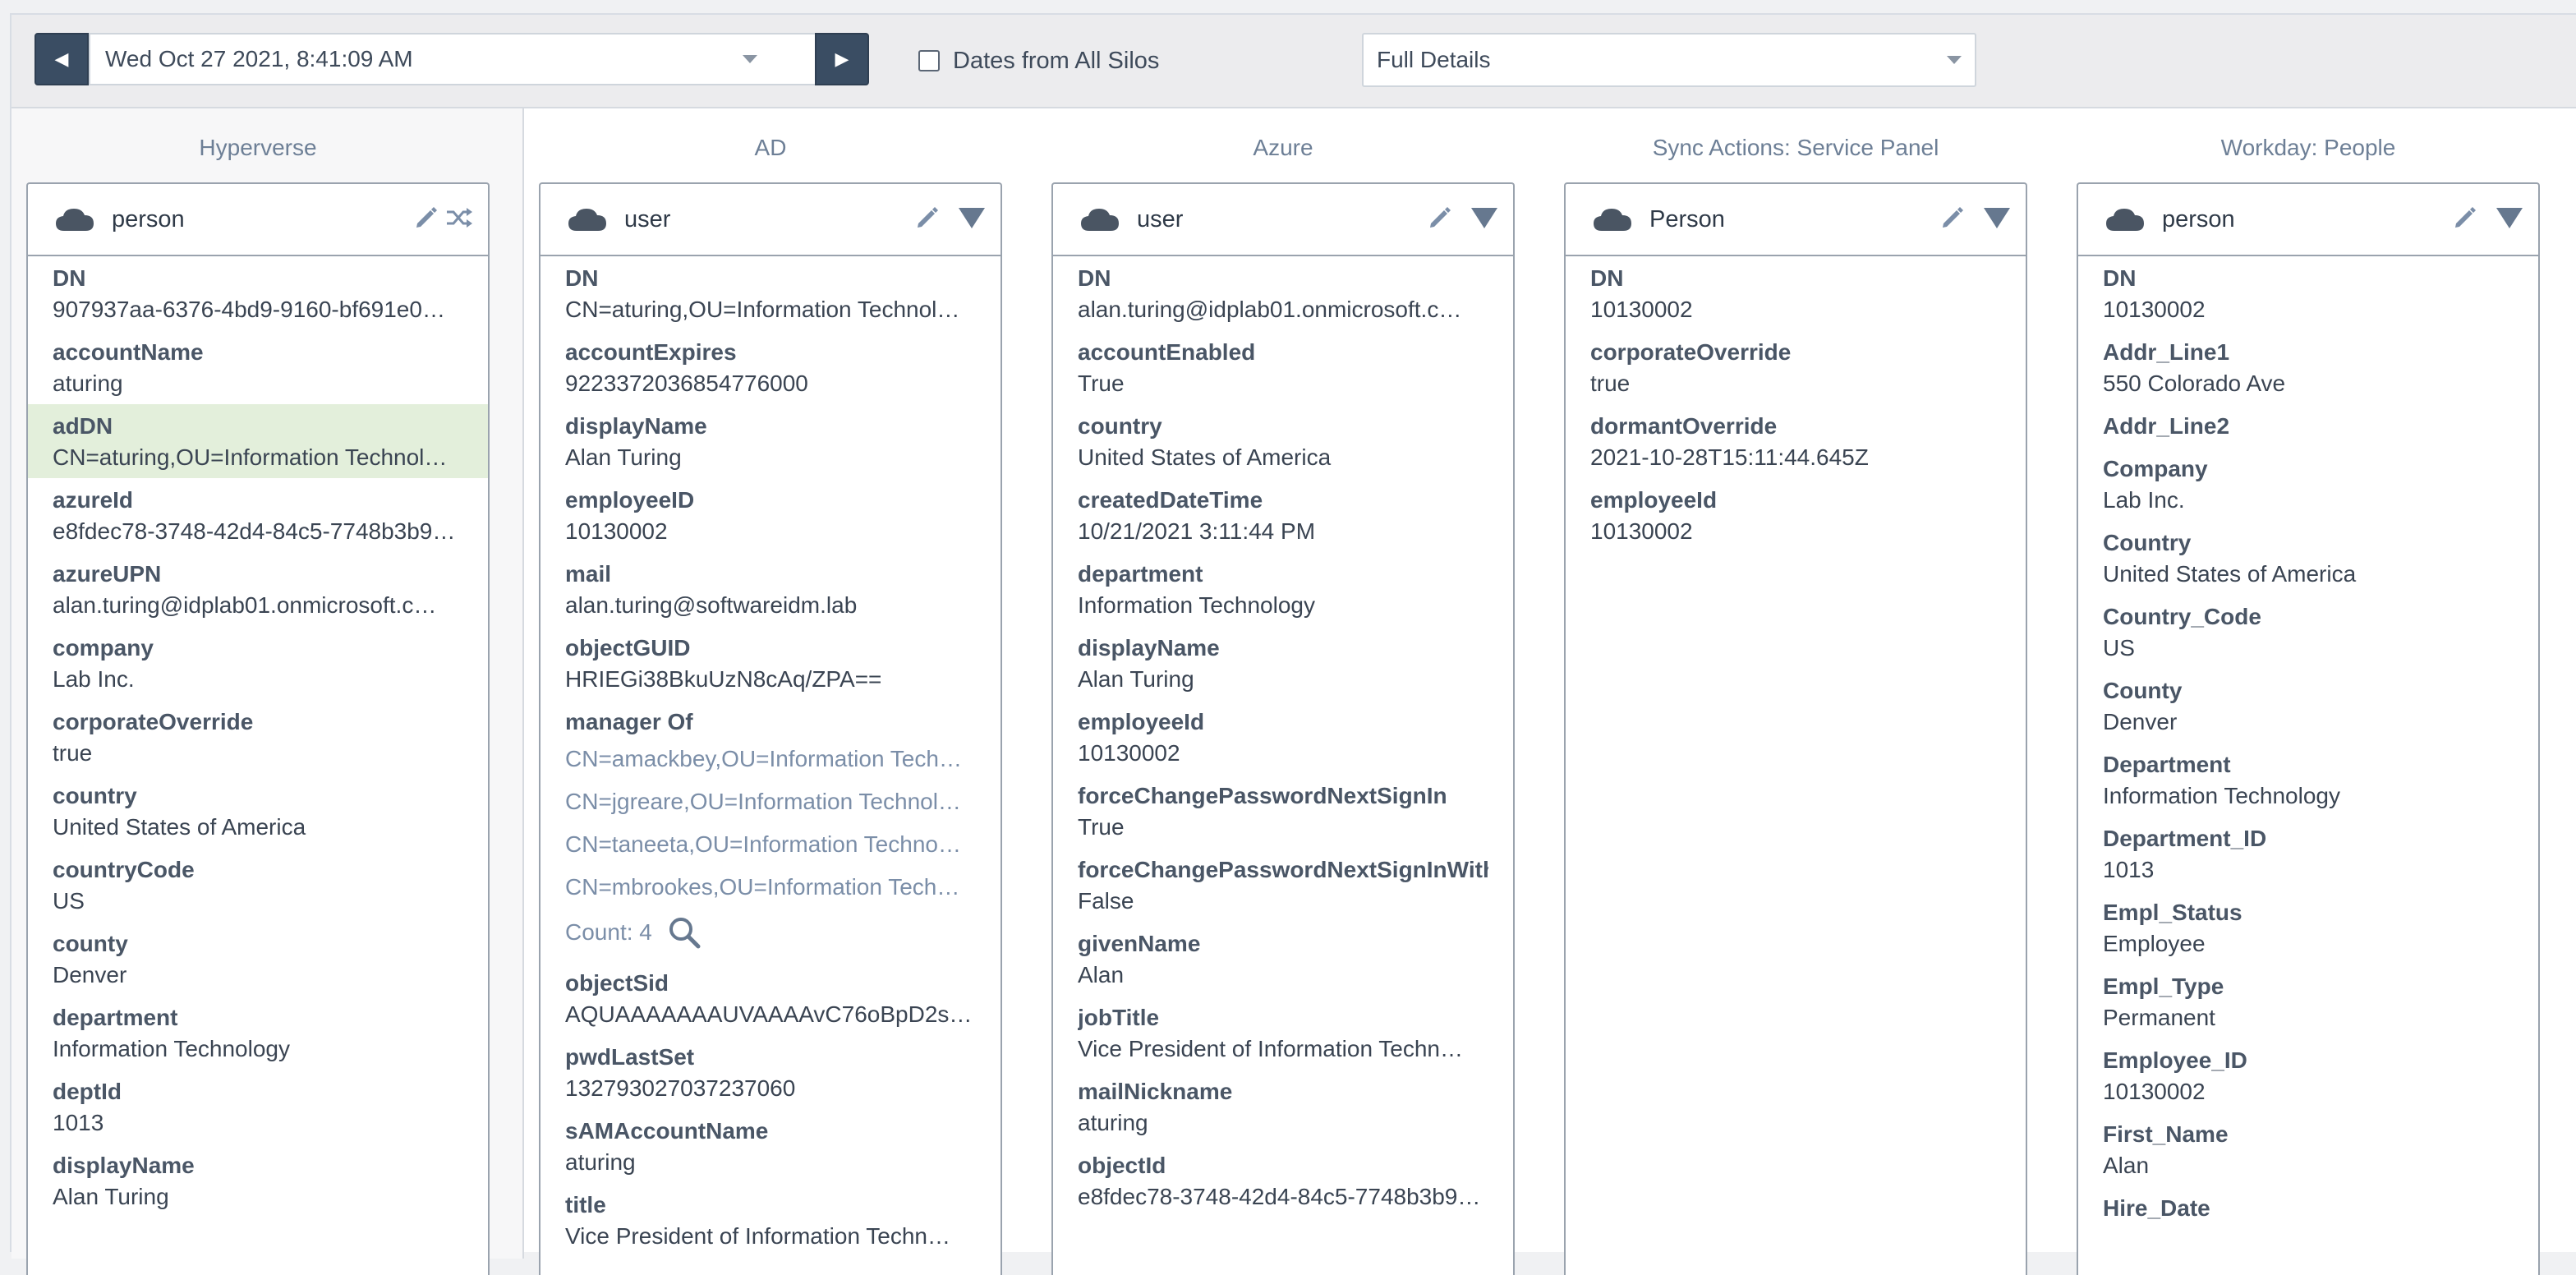 The height and width of the screenshot is (1275, 2576). I want to click on shuffle-icon, so click(459, 217).